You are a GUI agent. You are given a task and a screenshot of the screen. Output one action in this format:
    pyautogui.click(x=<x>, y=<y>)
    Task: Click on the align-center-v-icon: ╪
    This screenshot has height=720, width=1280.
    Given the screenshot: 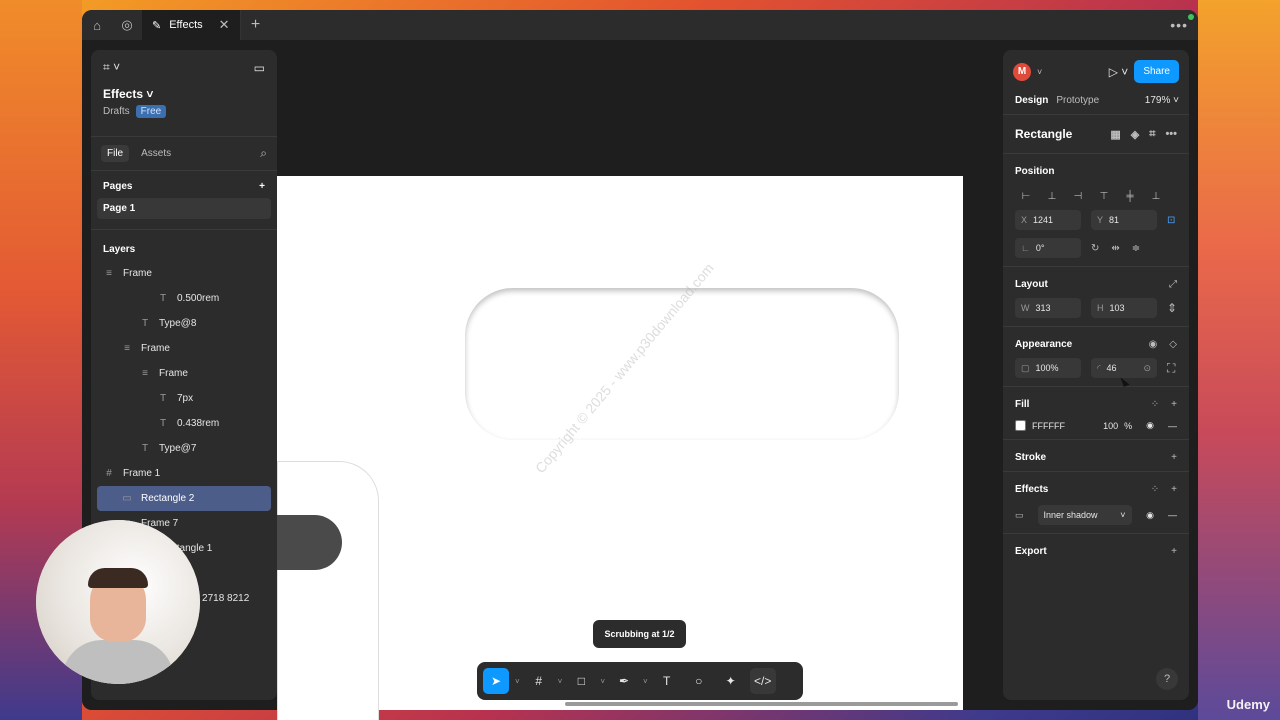 What is the action you would take?
    pyautogui.click(x=1130, y=196)
    